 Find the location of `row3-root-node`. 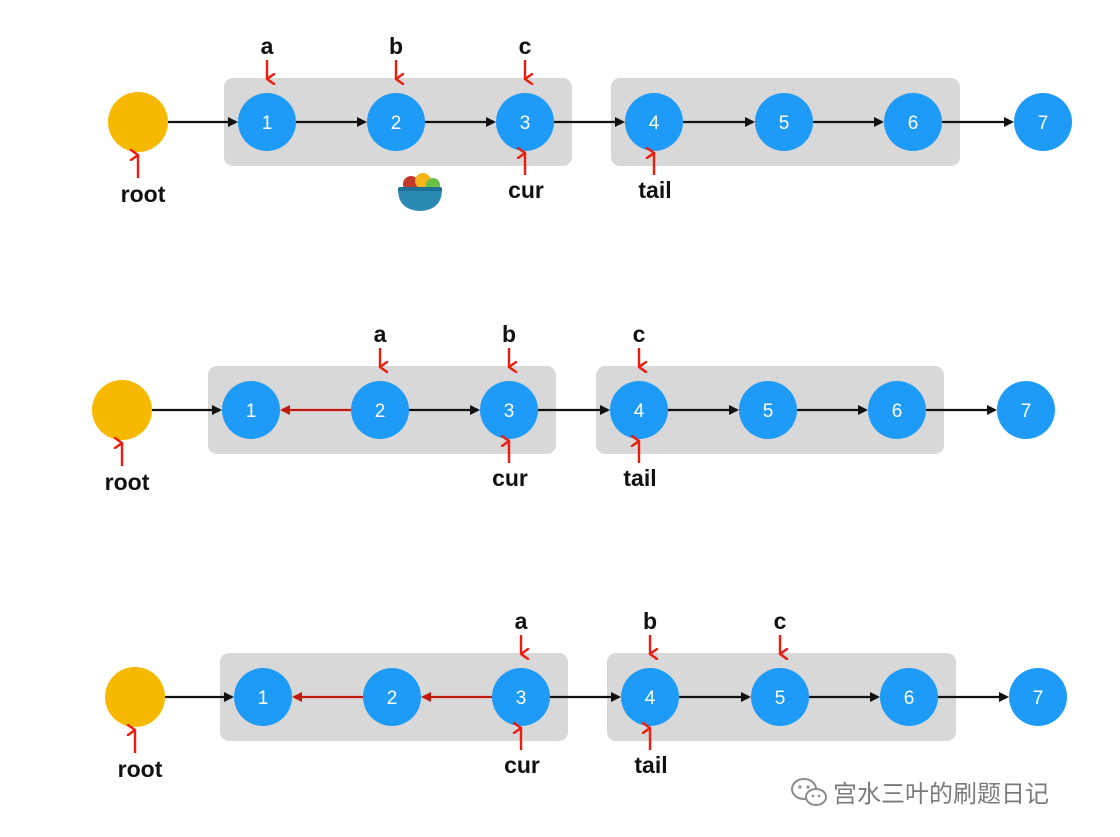

row3-root-node is located at coordinates (135, 697).